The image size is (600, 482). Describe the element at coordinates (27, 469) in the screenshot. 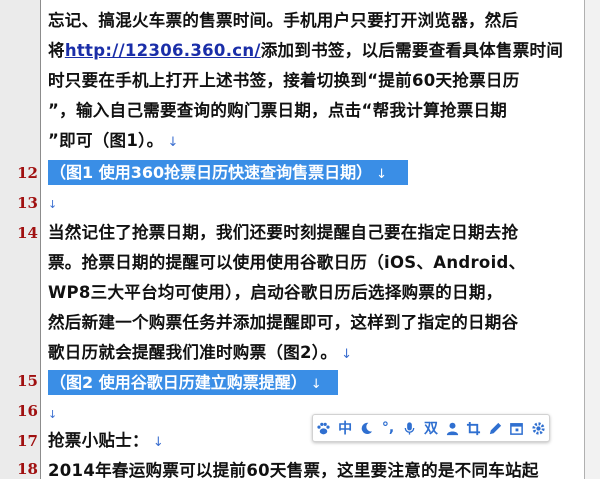

I see `line-number: 18` at that location.